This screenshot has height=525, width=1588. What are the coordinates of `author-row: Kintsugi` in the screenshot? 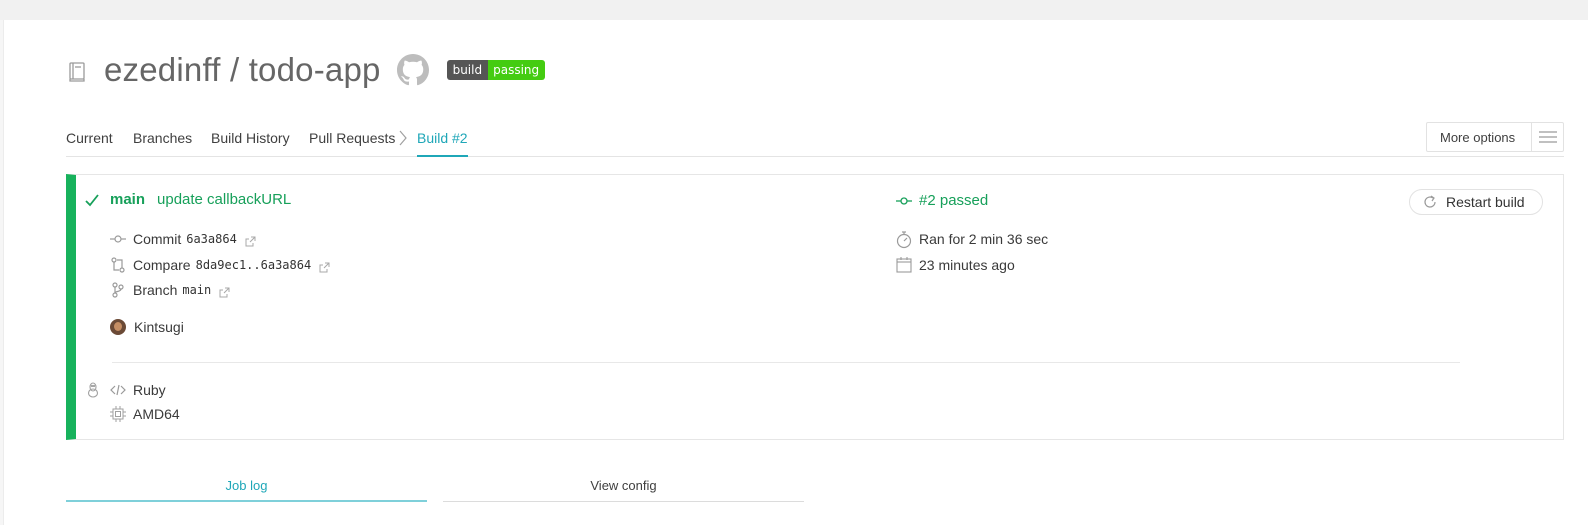 It's located at (147, 327).